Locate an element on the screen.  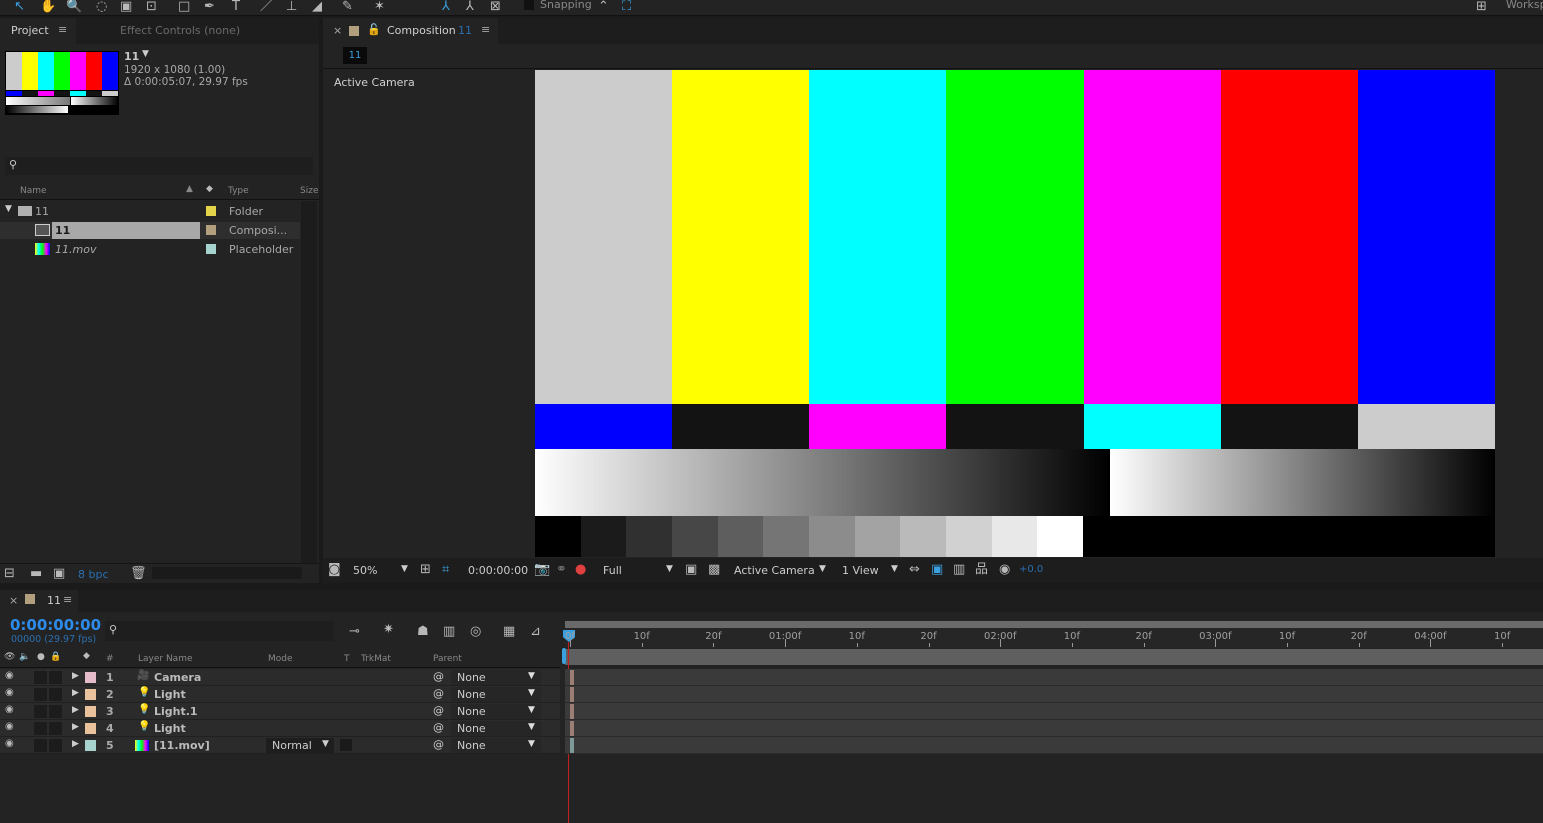
toggle-pixel-aspect-icon: ⇔ is located at coordinates (914, 570).